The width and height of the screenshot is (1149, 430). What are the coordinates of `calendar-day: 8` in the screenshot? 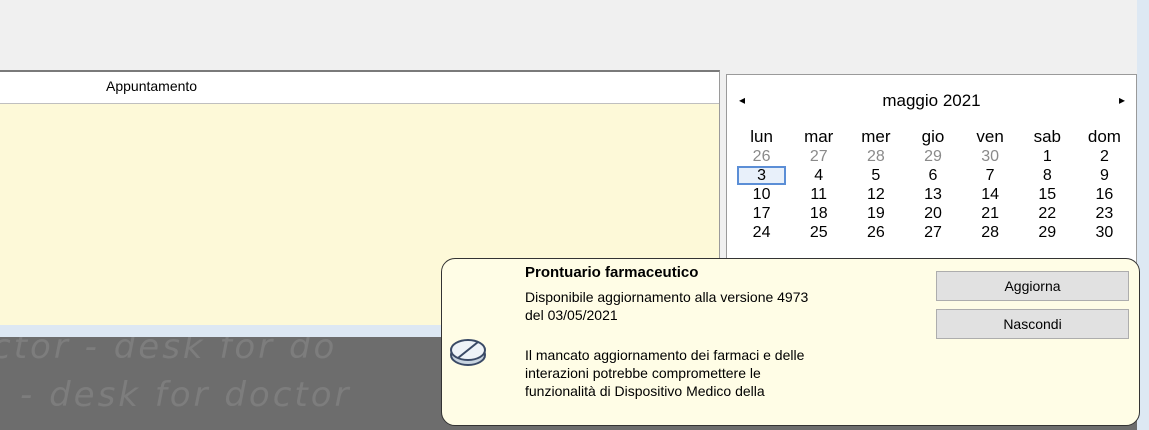 It's located at (1047, 175).